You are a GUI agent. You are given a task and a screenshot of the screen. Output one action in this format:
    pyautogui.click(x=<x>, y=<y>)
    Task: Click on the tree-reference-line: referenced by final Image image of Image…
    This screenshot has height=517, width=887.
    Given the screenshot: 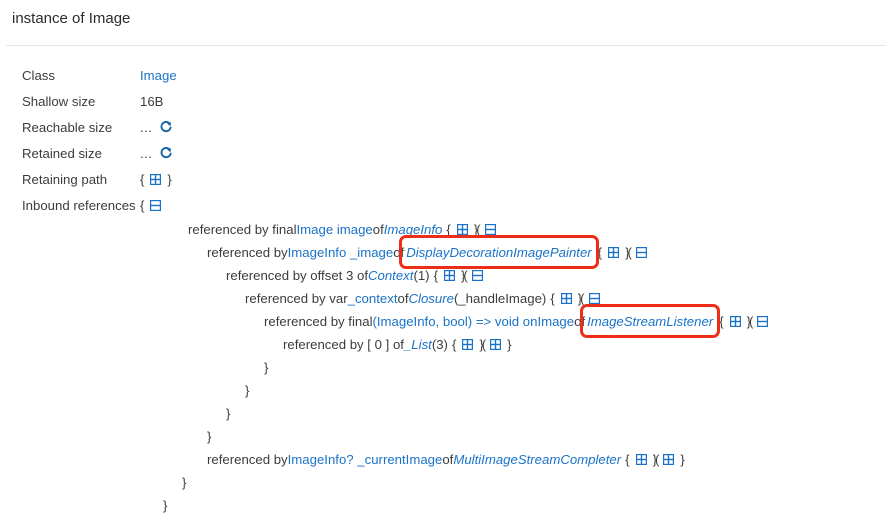 What is the action you would take?
    pyautogui.click(x=443, y=229)
    